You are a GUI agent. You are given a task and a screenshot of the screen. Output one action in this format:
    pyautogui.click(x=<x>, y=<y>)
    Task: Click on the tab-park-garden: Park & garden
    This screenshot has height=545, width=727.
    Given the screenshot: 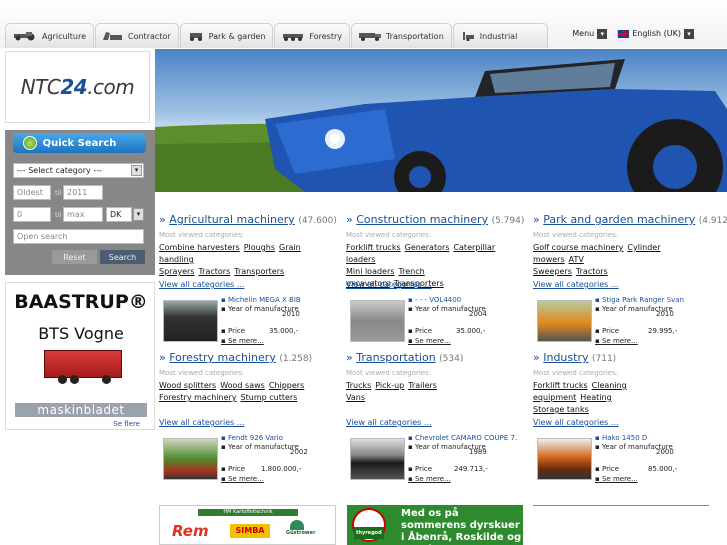 What is the action you would take?
    pyautogui.click(x=226, y=35)
    